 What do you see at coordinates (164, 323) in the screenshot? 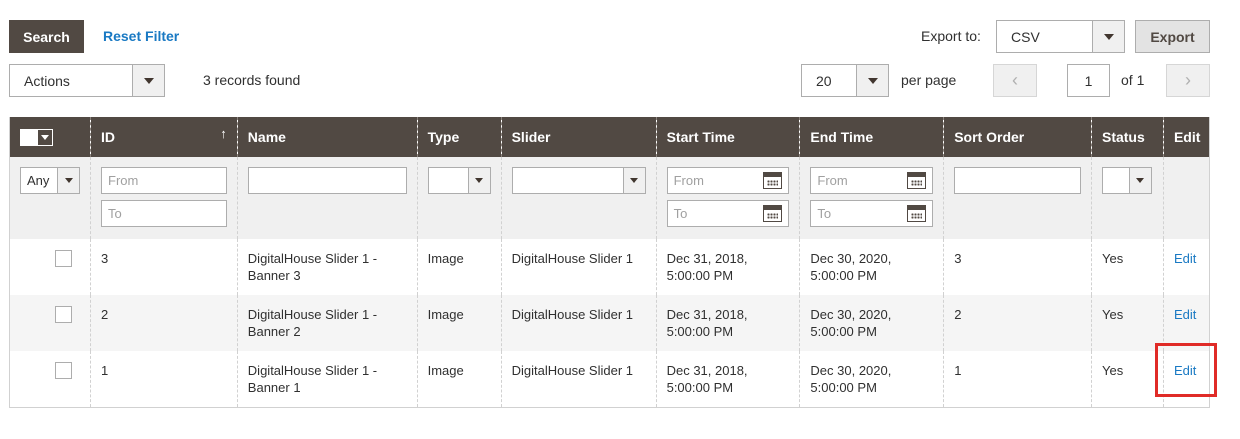
I see `id-cell: 2` at bounding box center [164, 323].